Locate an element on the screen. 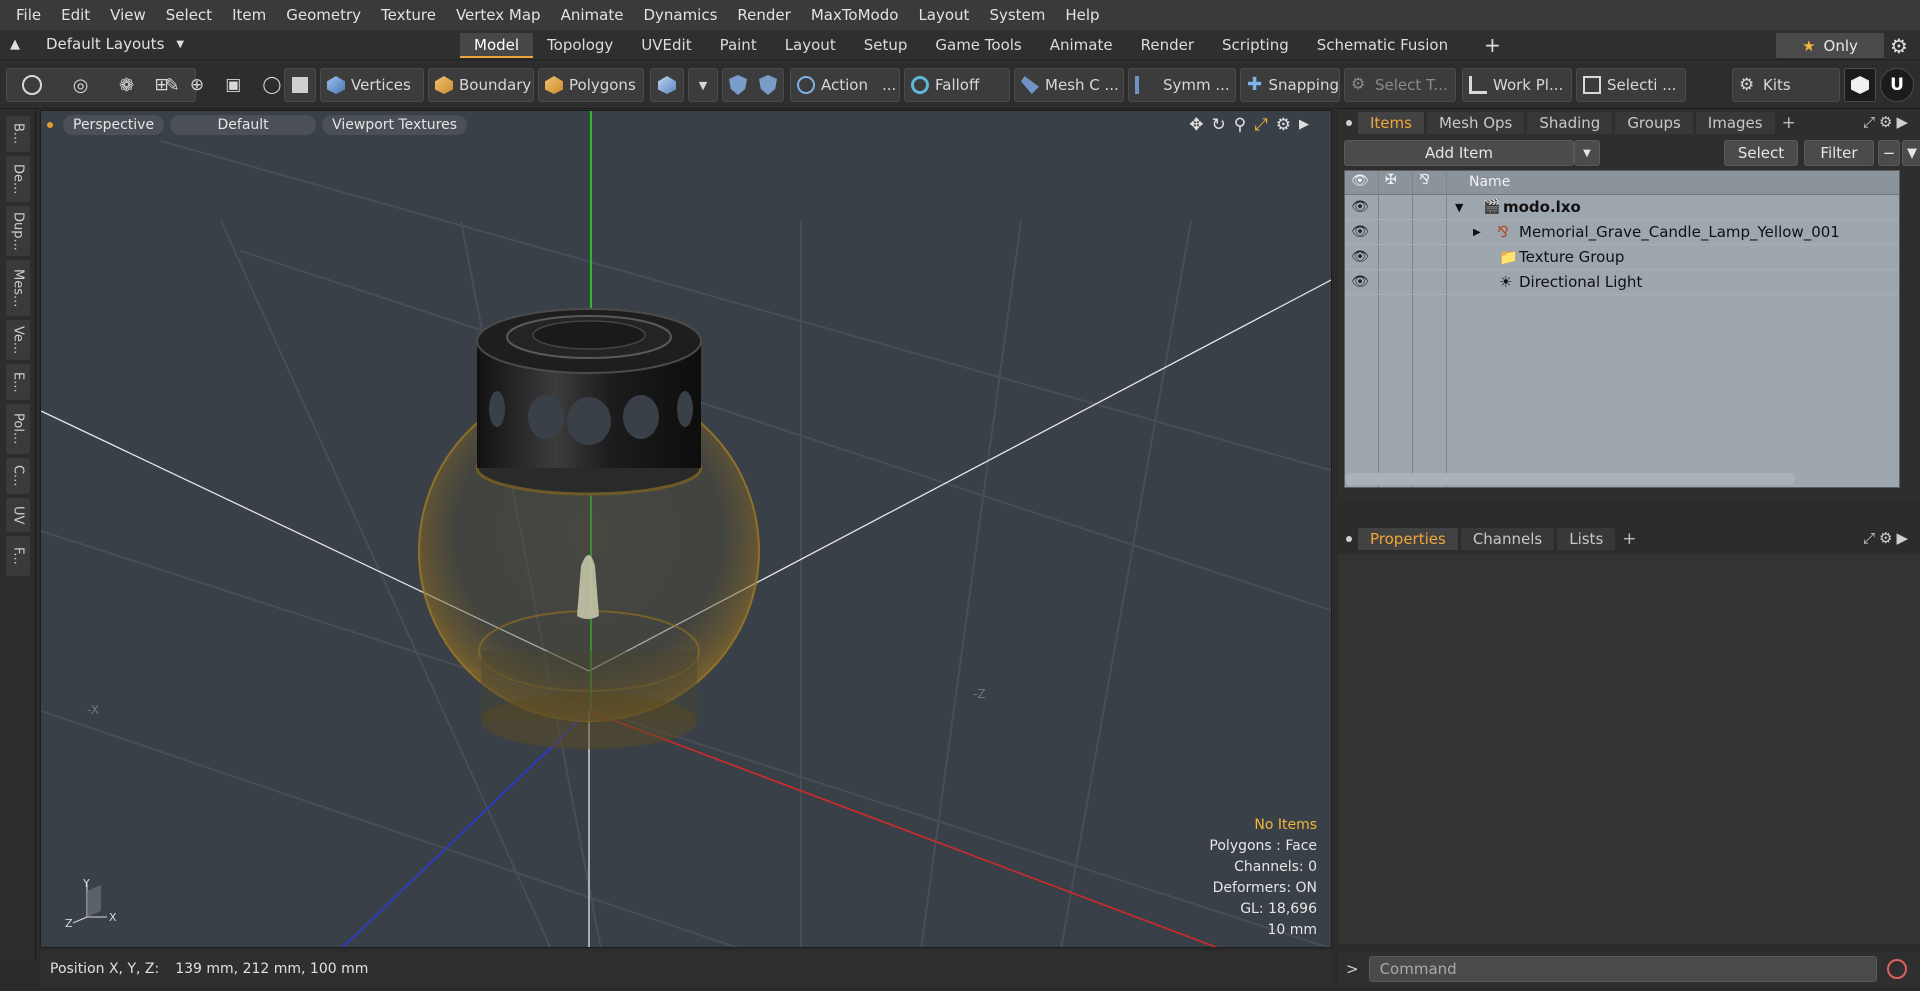 Image resolution: width=1920 pixels, height=991 pixels. menu-render: Render is located at coordinates (763, 15).